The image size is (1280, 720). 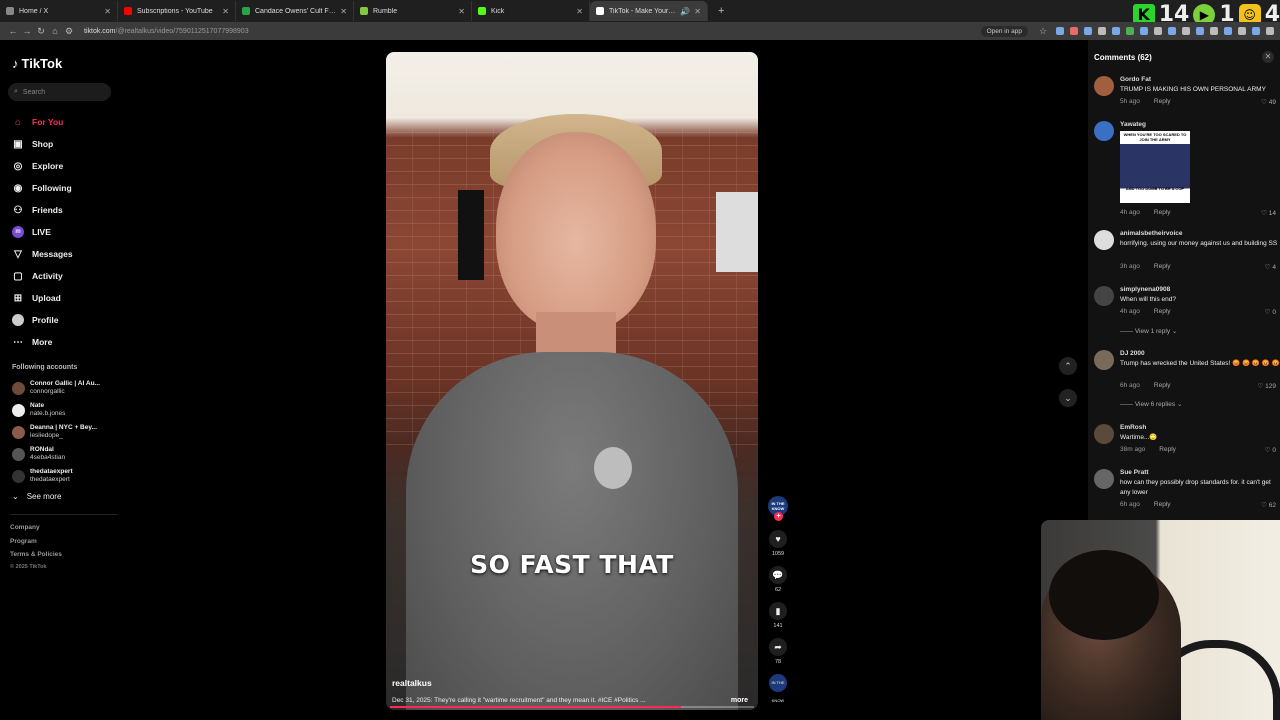 What do you see at coordinates (42, 122) in the screenshot?
I see `nav-for-you: ⌂ For You` at bounding box center [42, 122].